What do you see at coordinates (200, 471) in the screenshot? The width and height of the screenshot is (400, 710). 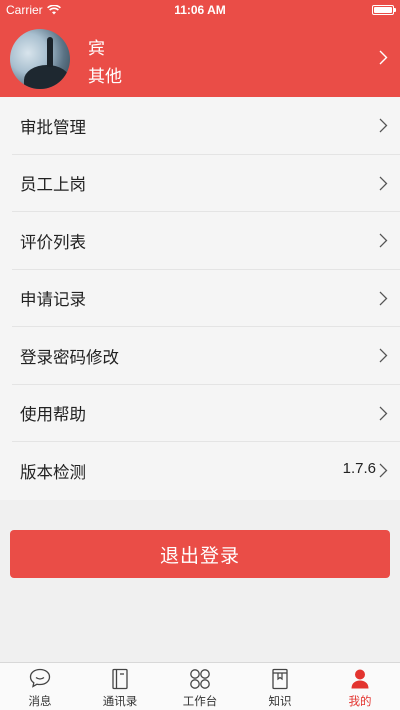 I see `menu-item-version-check: 版本检测 1.7.6` at bounding box center [200, 471].